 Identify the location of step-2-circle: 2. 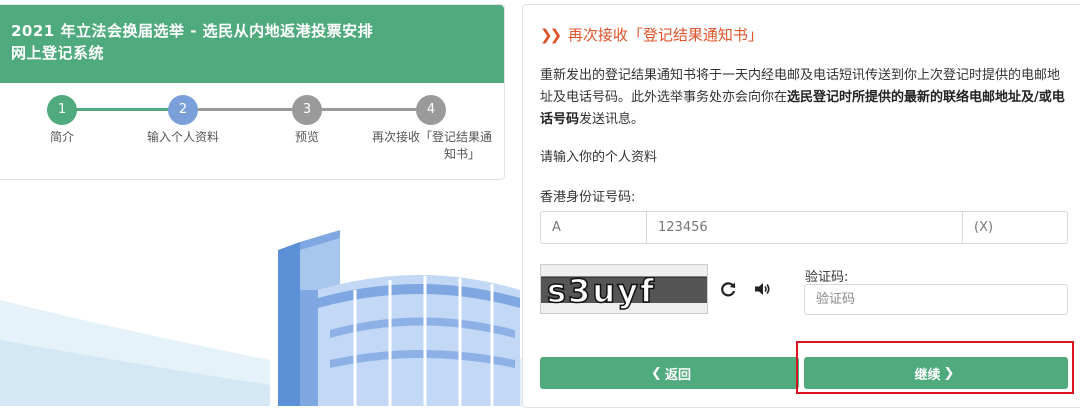
(183, 110).